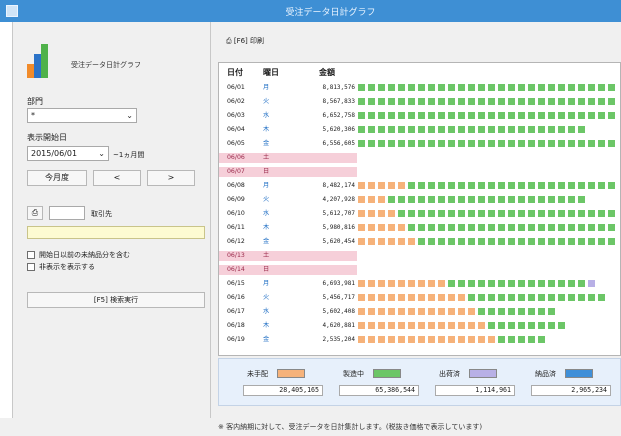 This screenshot has width=621, height=436. What do you see at coordinates (236, 87) in the screenshot?
I see `row-date: 06/01` at bounding box center [236, 87].